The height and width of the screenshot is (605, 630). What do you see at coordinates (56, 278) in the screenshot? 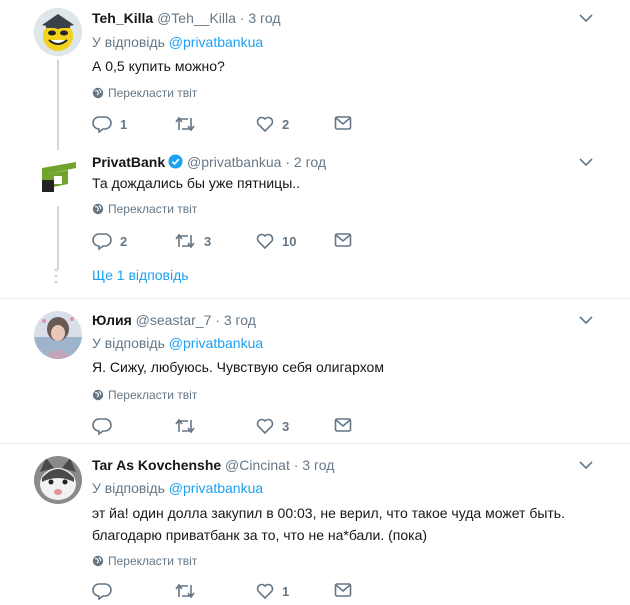
I see `thread-dots-icon` at bounding box center [56, 278].